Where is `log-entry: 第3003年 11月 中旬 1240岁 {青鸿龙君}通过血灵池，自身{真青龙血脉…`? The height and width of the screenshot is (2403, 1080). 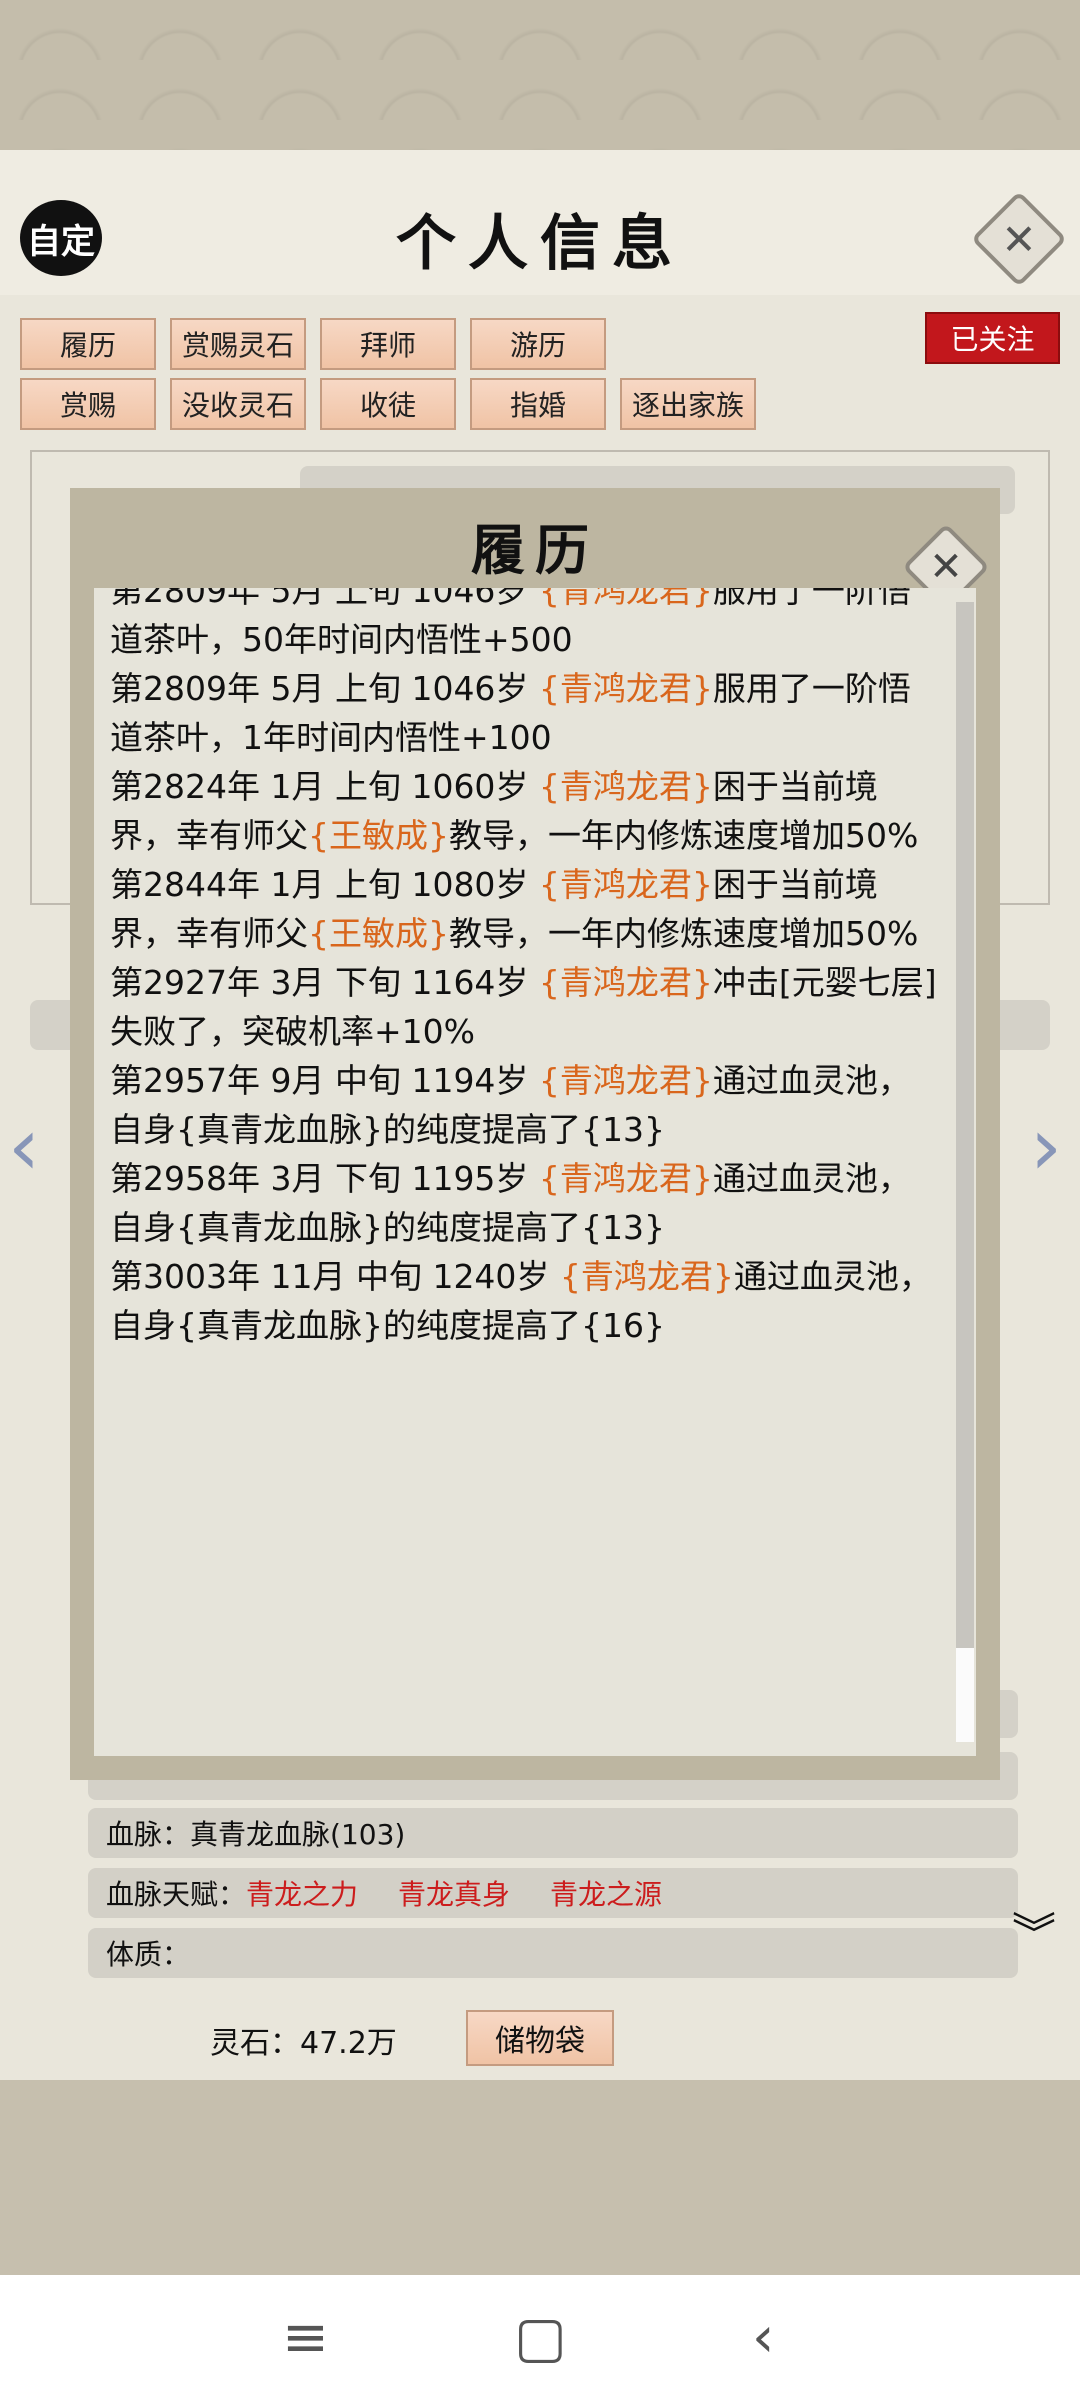 log-entry: 第3003年 11月 中旬 1240岁 {青鸿龙君}通过血灵池，自身{真青龙血脉… is located at coordinates (521, 1301).